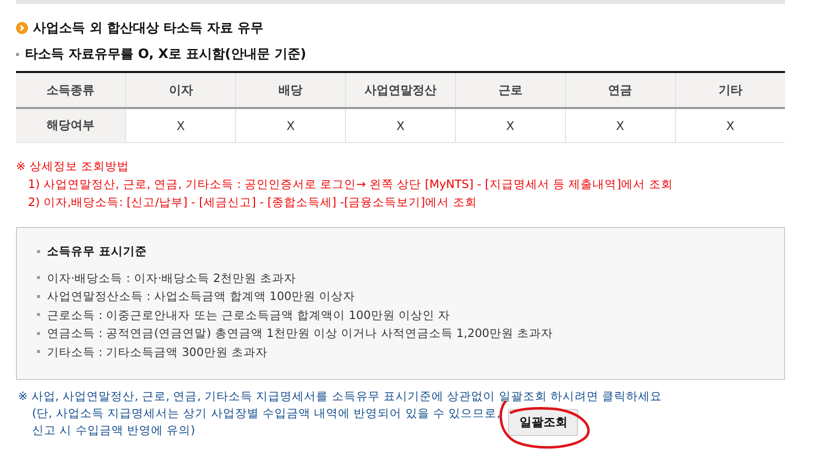 This screenshot has width=823, height=457. What do you see at coordinates (114, 430) in the screenshot?
I see `footer-note: 신고 시 수입금액 반영에 유의)` at bounding box center [114, 430].